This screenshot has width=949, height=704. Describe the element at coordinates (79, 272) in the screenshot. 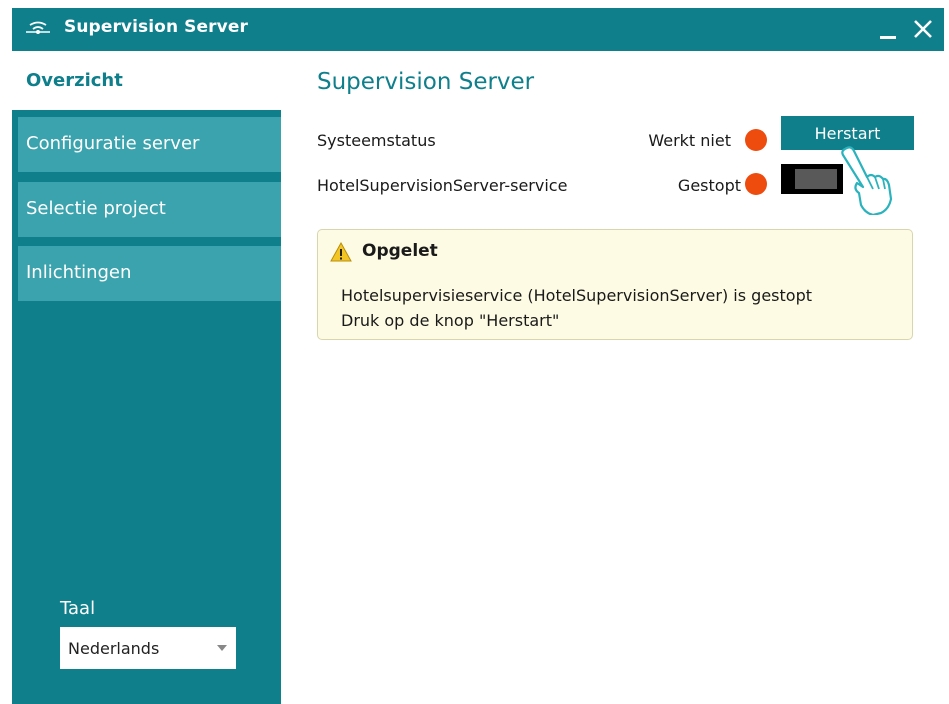

I see `sidebar-item-label: Inlichtingen` at that location.